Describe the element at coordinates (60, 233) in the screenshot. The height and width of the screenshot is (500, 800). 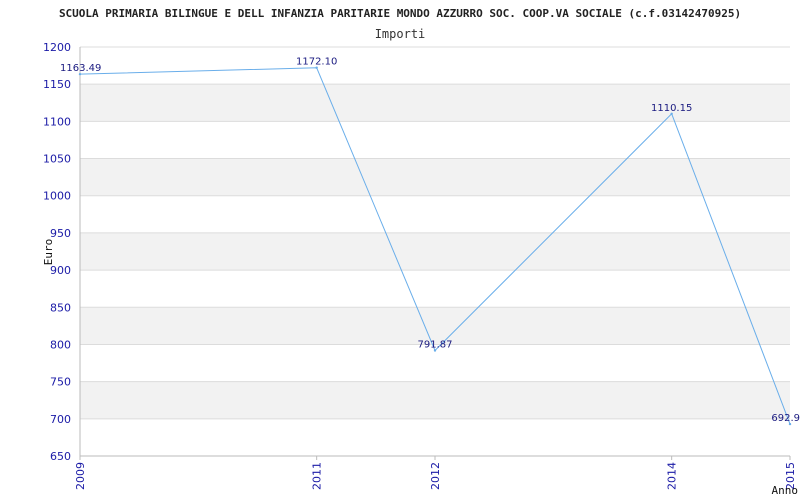
I see `y-tick-label: 950` at that location.